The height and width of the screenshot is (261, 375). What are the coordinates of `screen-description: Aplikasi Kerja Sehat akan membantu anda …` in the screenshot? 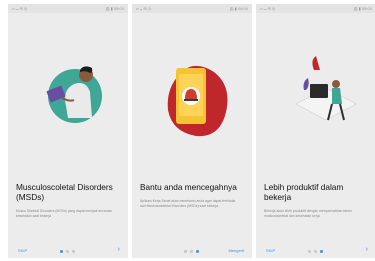 It's located at (188, 203).